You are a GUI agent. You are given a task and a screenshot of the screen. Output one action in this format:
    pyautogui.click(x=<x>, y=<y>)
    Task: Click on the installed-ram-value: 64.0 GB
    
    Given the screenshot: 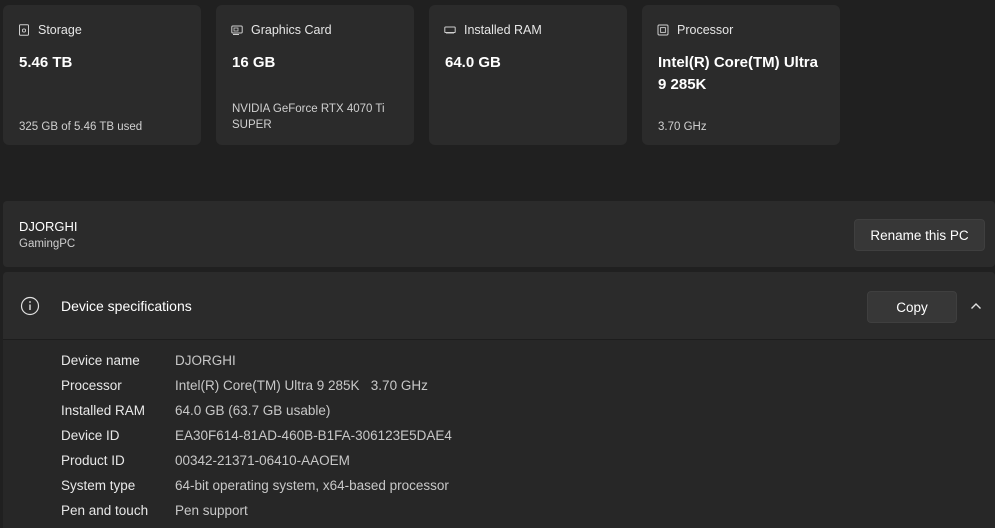 What is the action you would take?
    pyautogui.click(x=473, y=62)
    